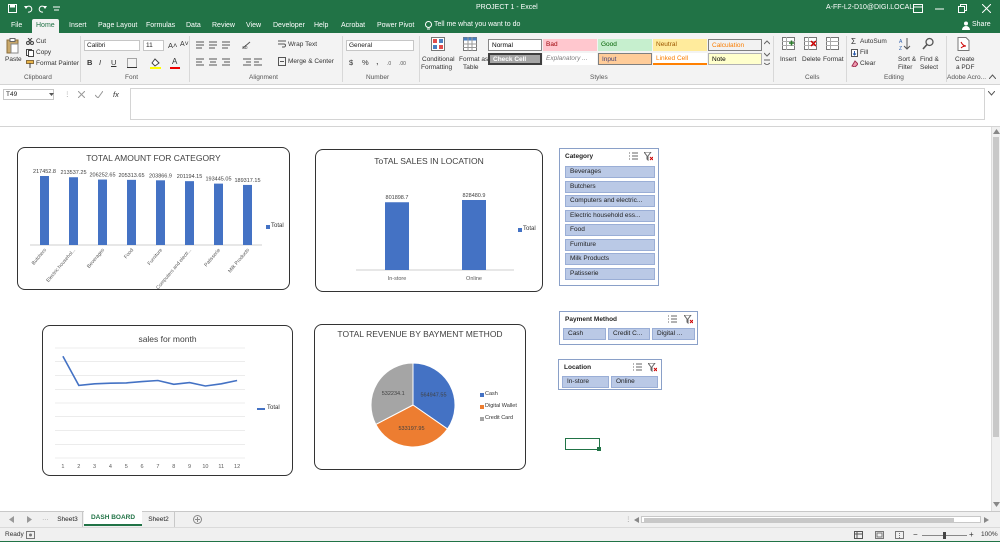 Image resolution: width=1000 pixels, height=542 pixels. What do you see at coordinates (582, 444) in the screenshot?
I see `selected-cell` at bounding box center [582, 444].